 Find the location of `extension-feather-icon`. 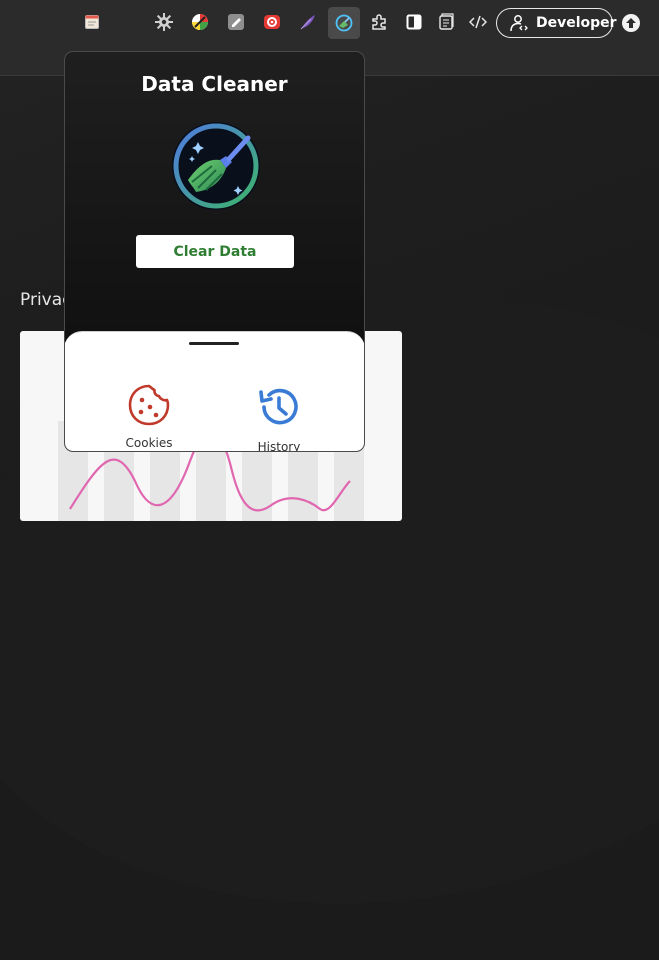

extension-feather-icon is located at coordinates (308, 22).